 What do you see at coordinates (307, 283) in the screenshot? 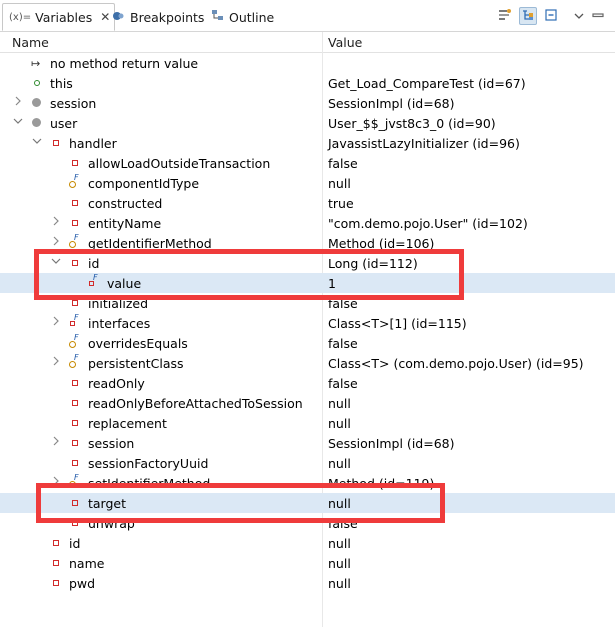
I see `tree-row: Fvalue 1` at bounding box center [307, 283].